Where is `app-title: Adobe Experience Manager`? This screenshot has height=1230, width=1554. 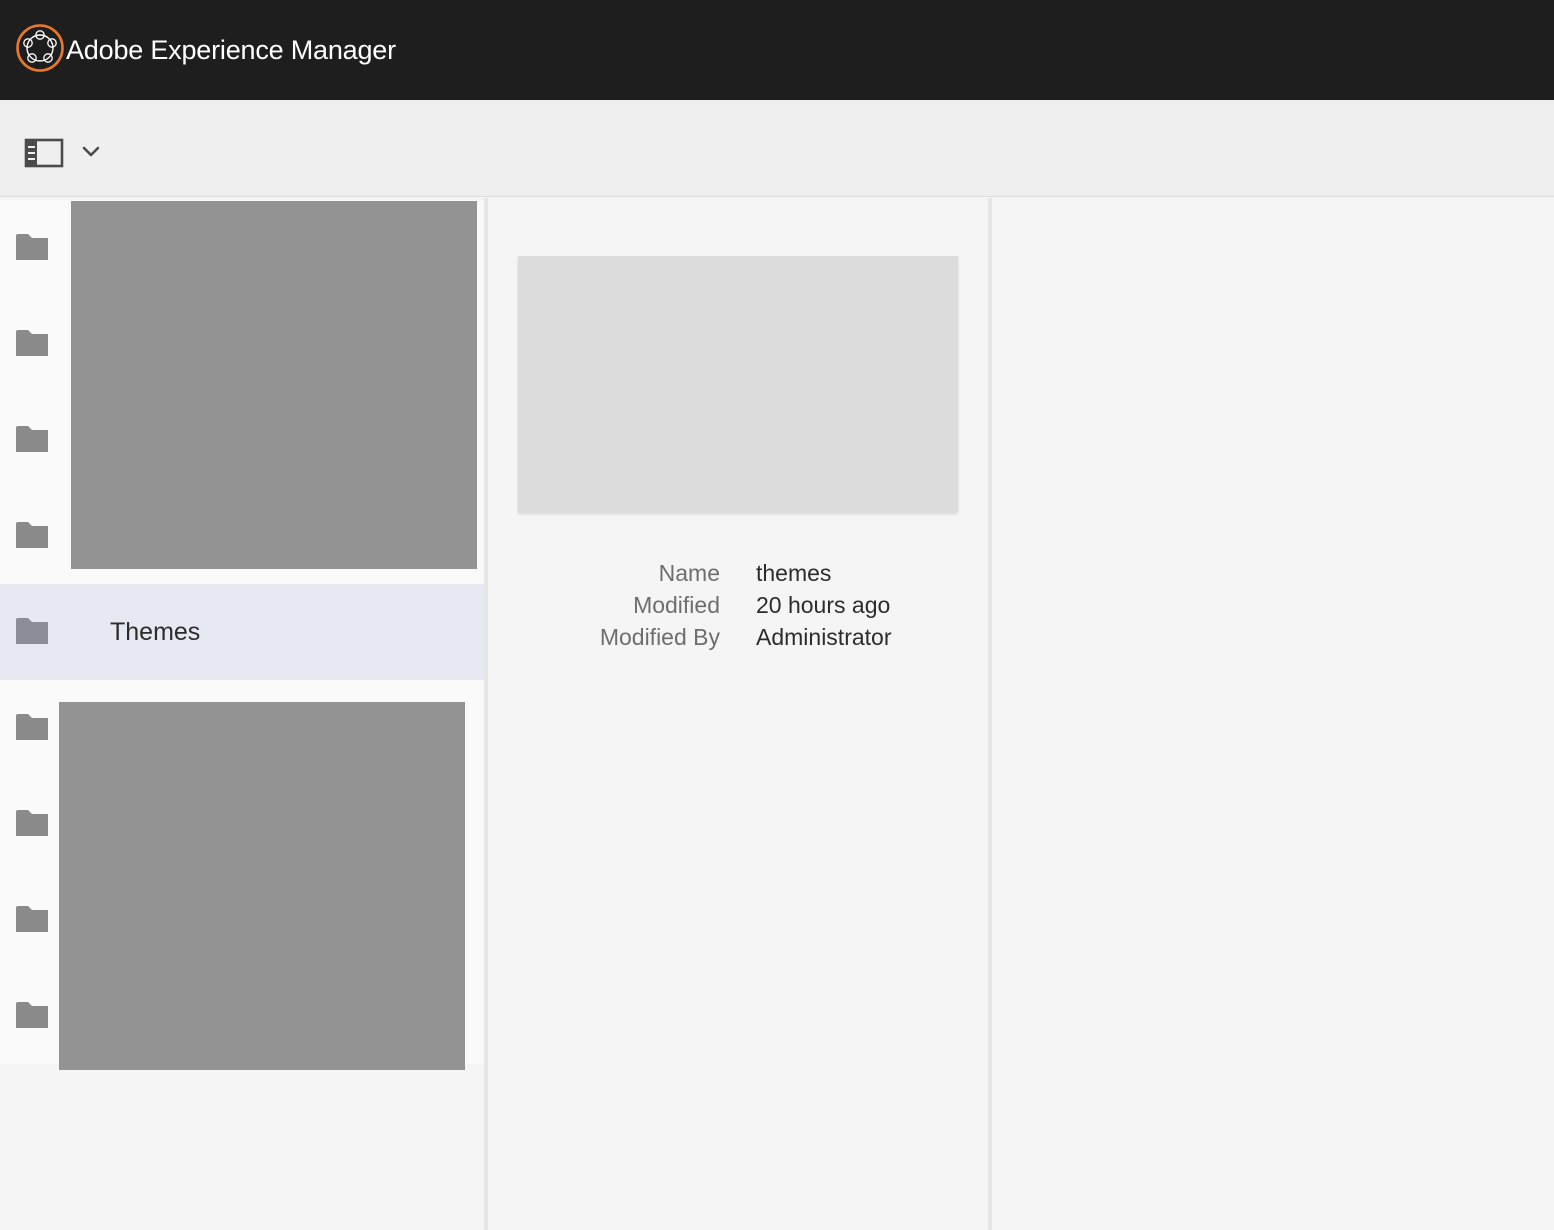
app-title: Adobe Experience Manager is located at coordinates (231, 50).